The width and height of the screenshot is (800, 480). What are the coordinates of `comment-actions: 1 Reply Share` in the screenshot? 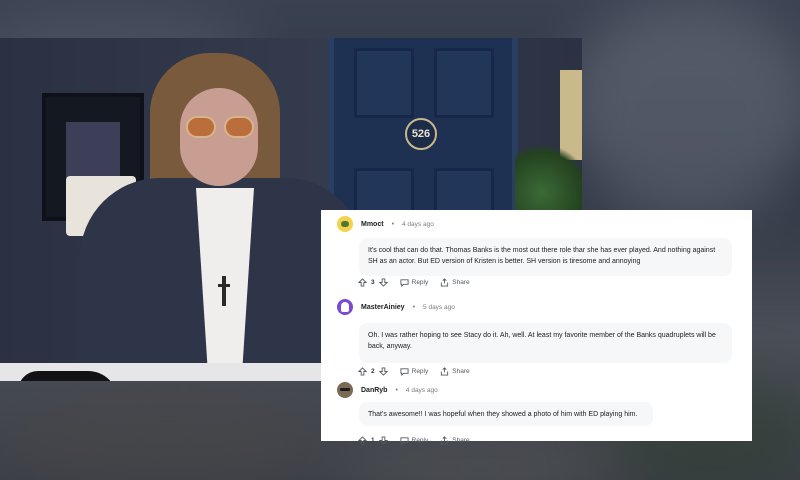 It's located at (414, 440).